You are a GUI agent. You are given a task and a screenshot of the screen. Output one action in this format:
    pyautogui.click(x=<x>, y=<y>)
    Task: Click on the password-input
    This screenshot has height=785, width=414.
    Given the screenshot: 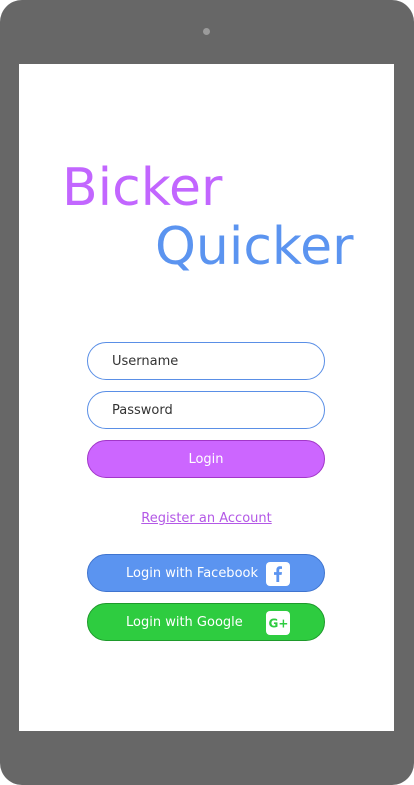 What is the action you would take?
    pyautogui.click(x=207, y=410)
    